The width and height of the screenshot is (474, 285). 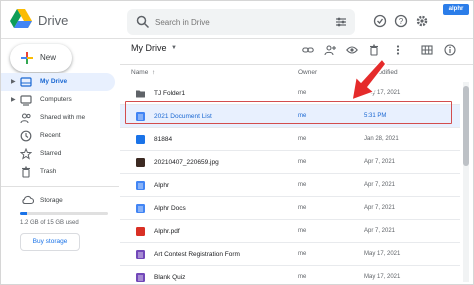 What do you see at coordinates (375, 116) in the screenshot?
I see `file-modified-date: 5:31 PM` at bounding box center [375, 116].